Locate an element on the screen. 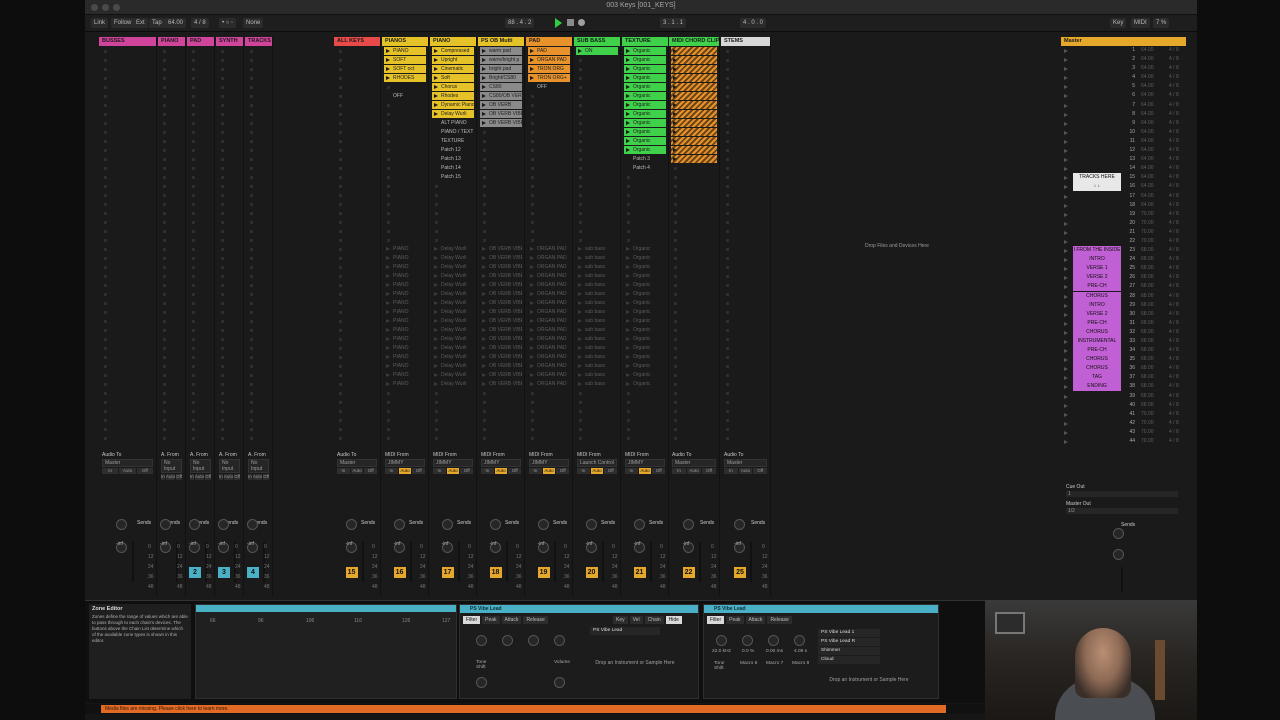 Image resolution: width=1280 pixels, height=720 pixels. clip: Dynamic Piano is located at coordinates (453, 104).